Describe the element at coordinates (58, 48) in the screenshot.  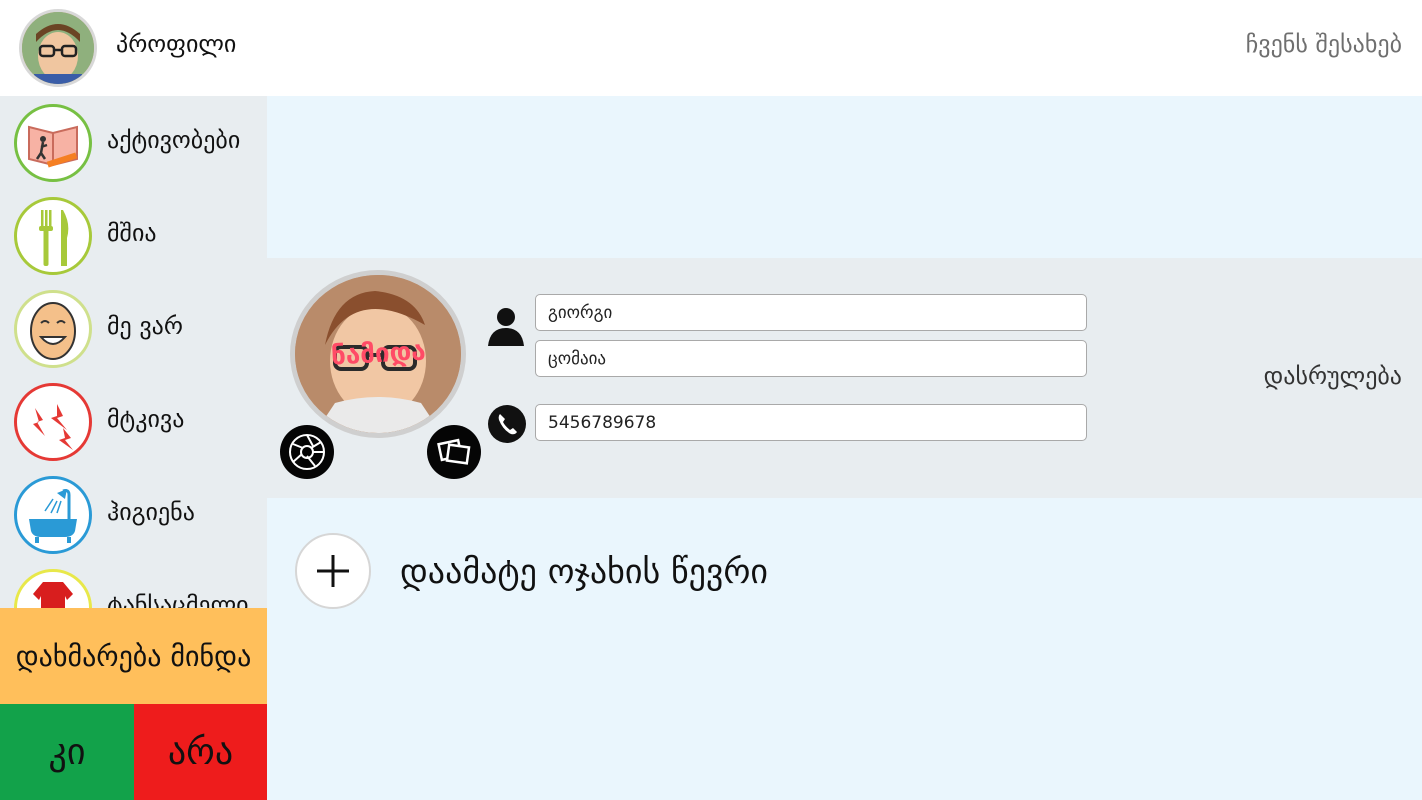
I see `profile-avatar` at that location.